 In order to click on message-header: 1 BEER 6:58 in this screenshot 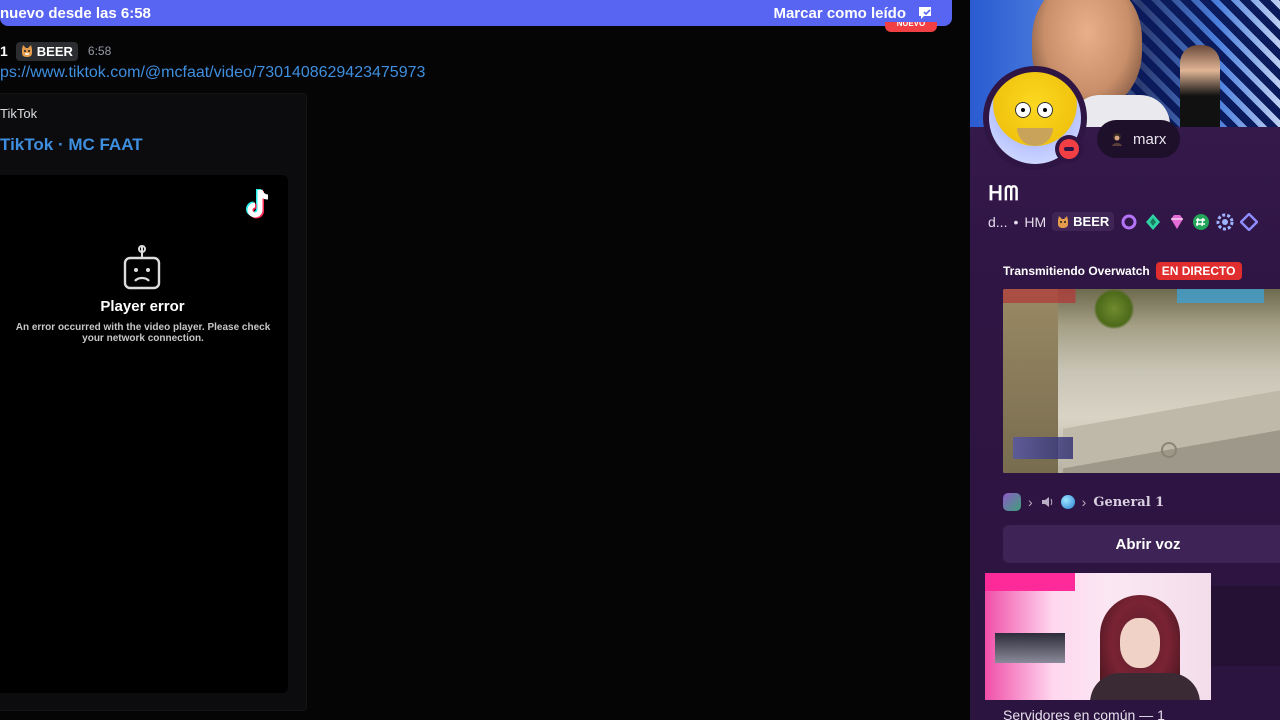, I will do `click(55, 51)`.